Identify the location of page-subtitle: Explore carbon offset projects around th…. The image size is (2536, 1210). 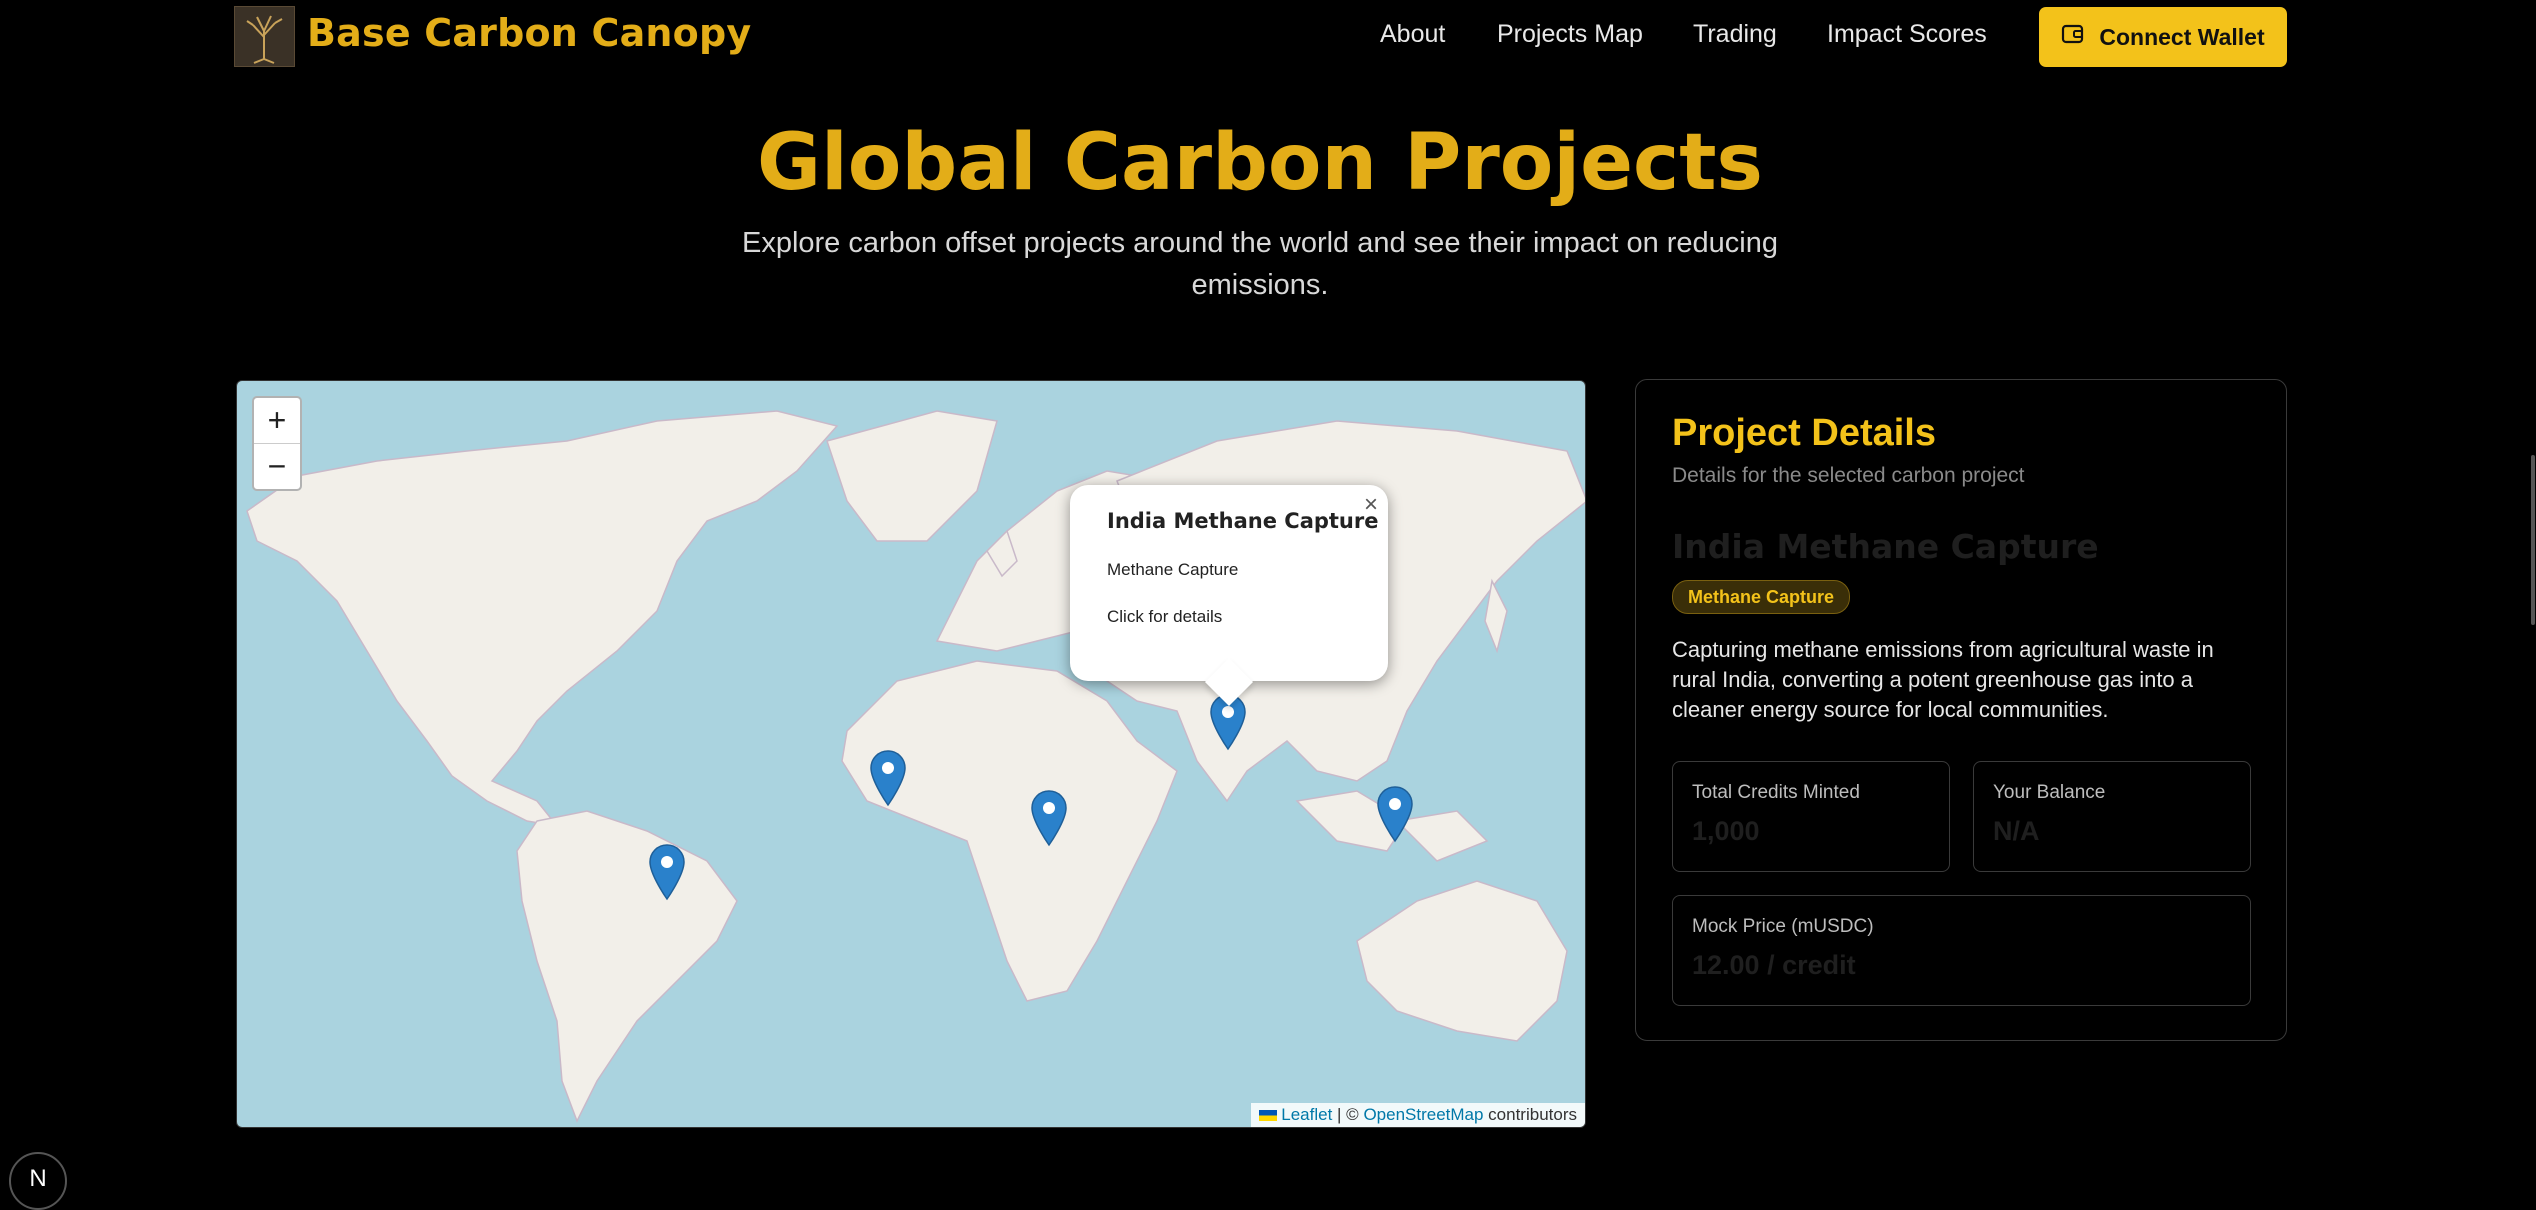
(1259, 264).